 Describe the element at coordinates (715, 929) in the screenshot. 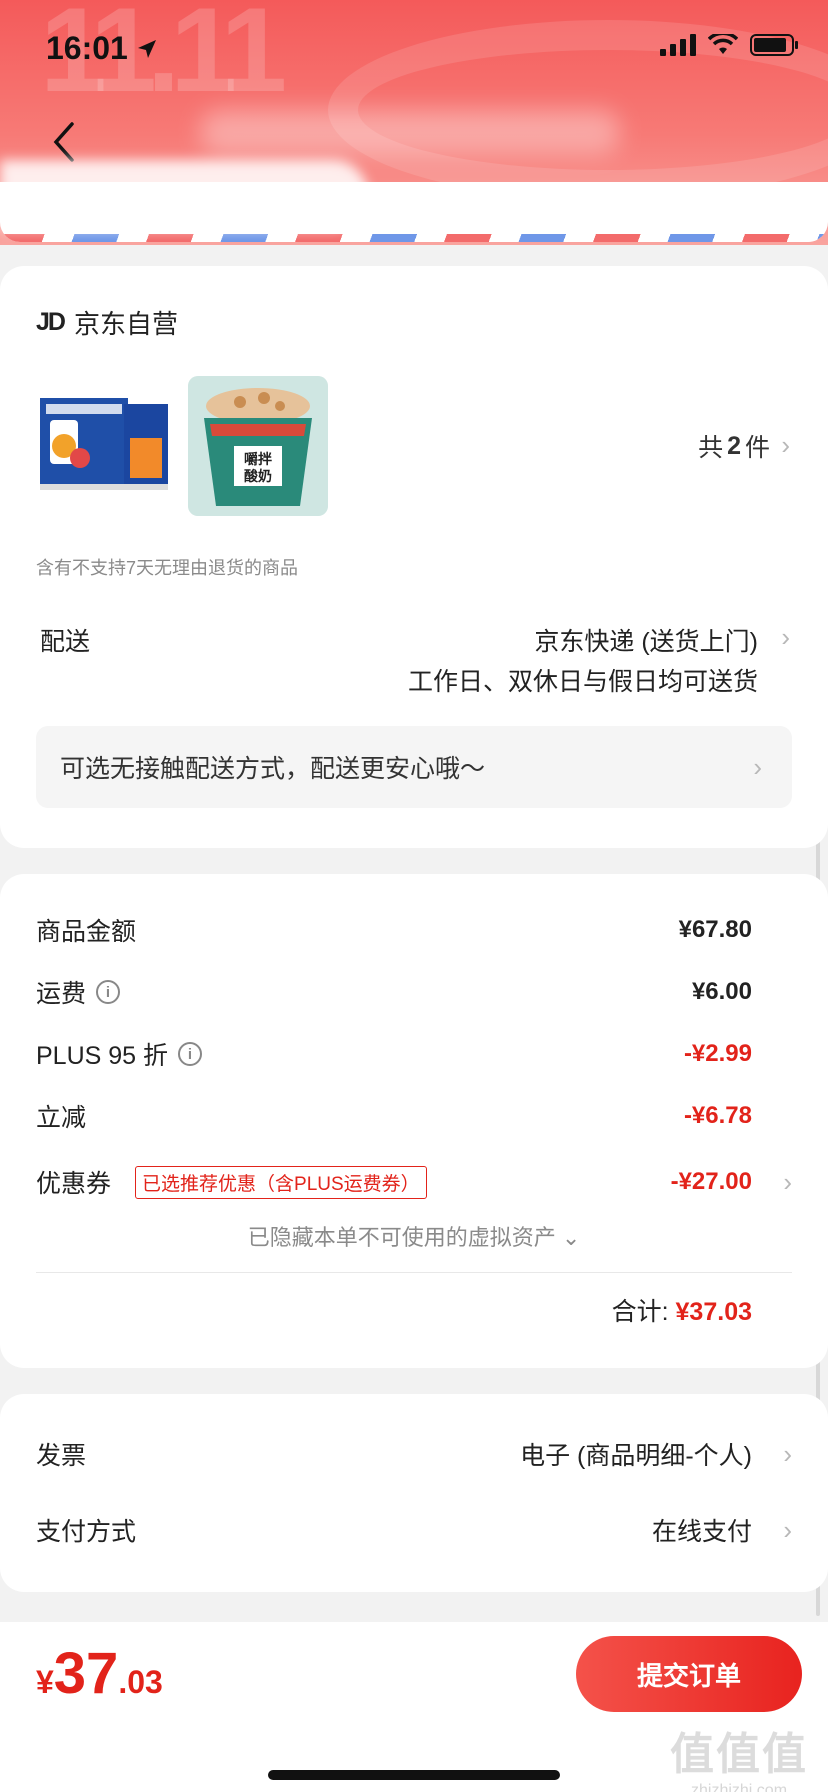

I see `goods-amount-value: ¥67.80` at that location.